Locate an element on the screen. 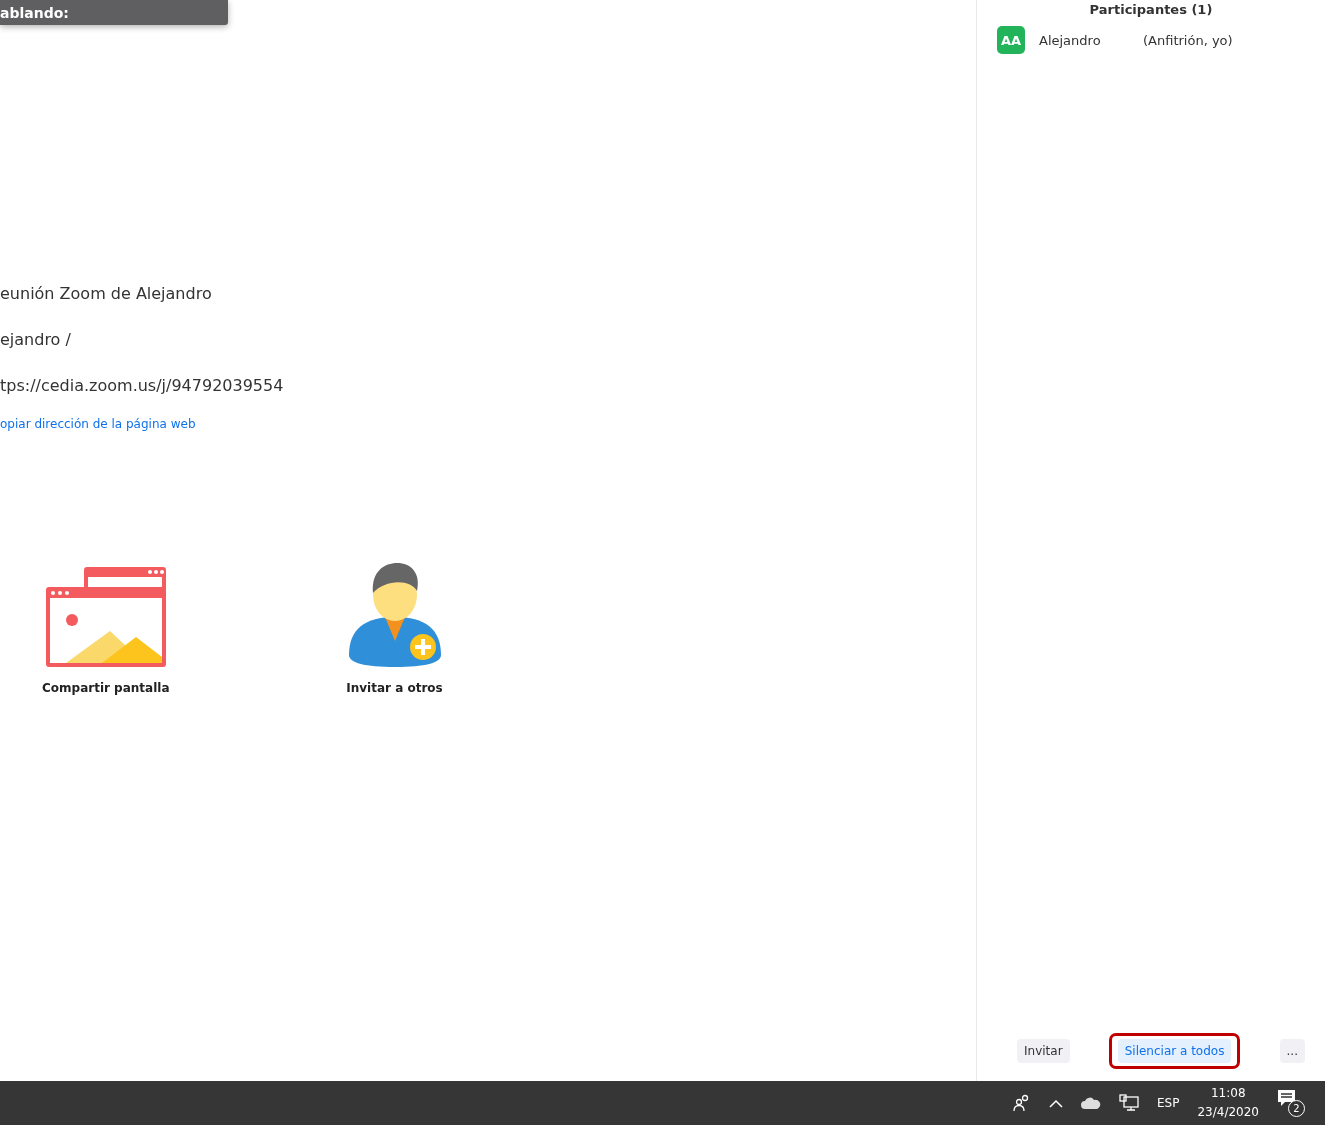 This screenshot has width=1325, height=1125. participants-title: Participantes (1) is located at coordinates (1151, 10).